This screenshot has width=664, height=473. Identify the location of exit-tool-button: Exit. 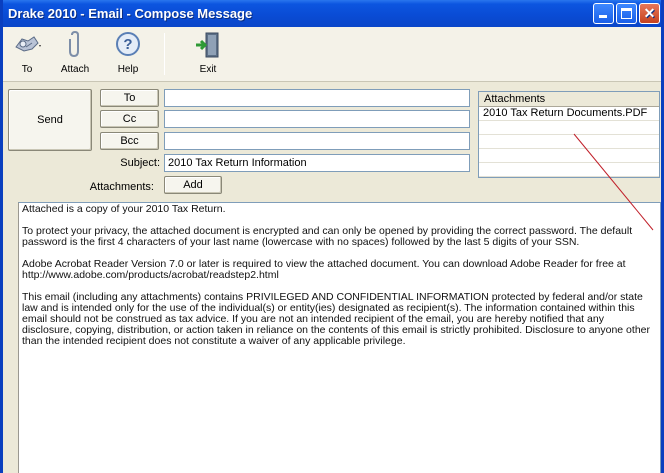
(208, 55).